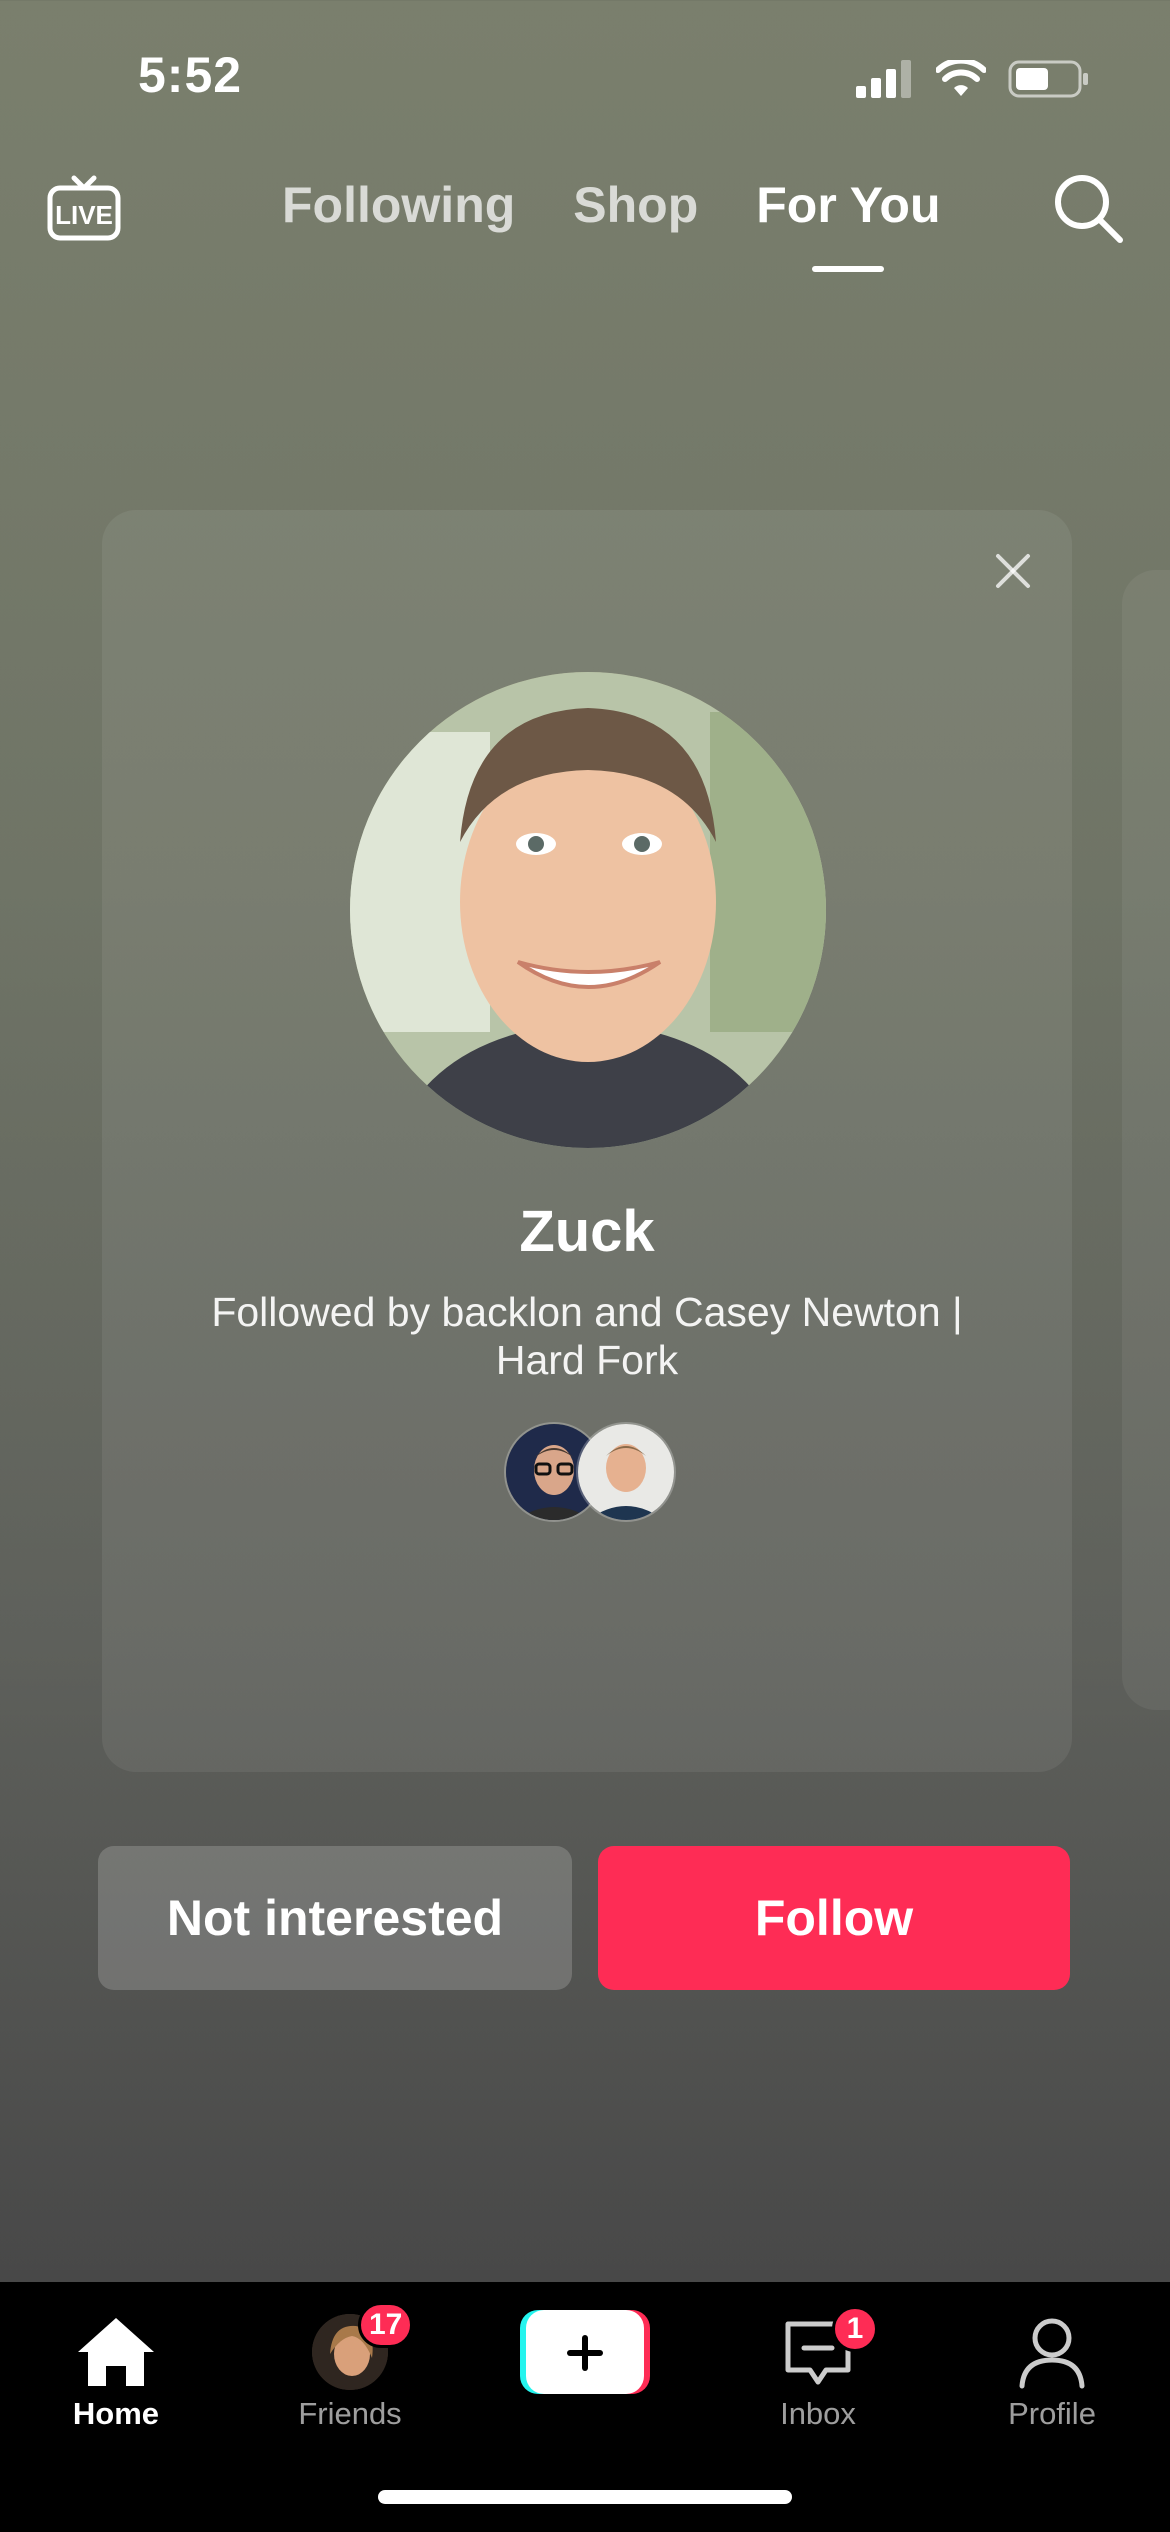 This screenshot has width=1170, height=2532. I want to click on live-tv-icon: LIVE, so click(84, 208).